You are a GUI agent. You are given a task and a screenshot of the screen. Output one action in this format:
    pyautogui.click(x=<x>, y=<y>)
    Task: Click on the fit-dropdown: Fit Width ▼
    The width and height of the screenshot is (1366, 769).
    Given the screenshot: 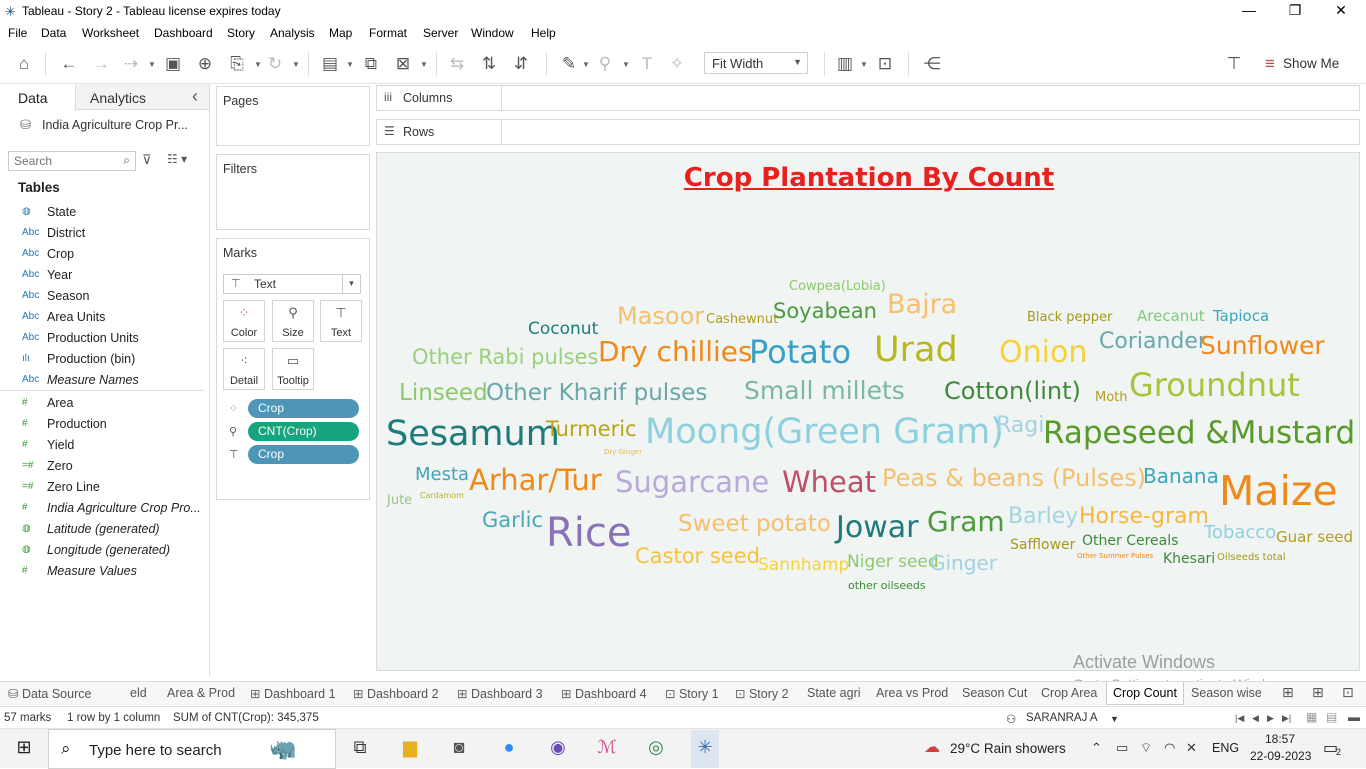 What is the action you would take?
    pyautogui.click(x=756, y=63)
    